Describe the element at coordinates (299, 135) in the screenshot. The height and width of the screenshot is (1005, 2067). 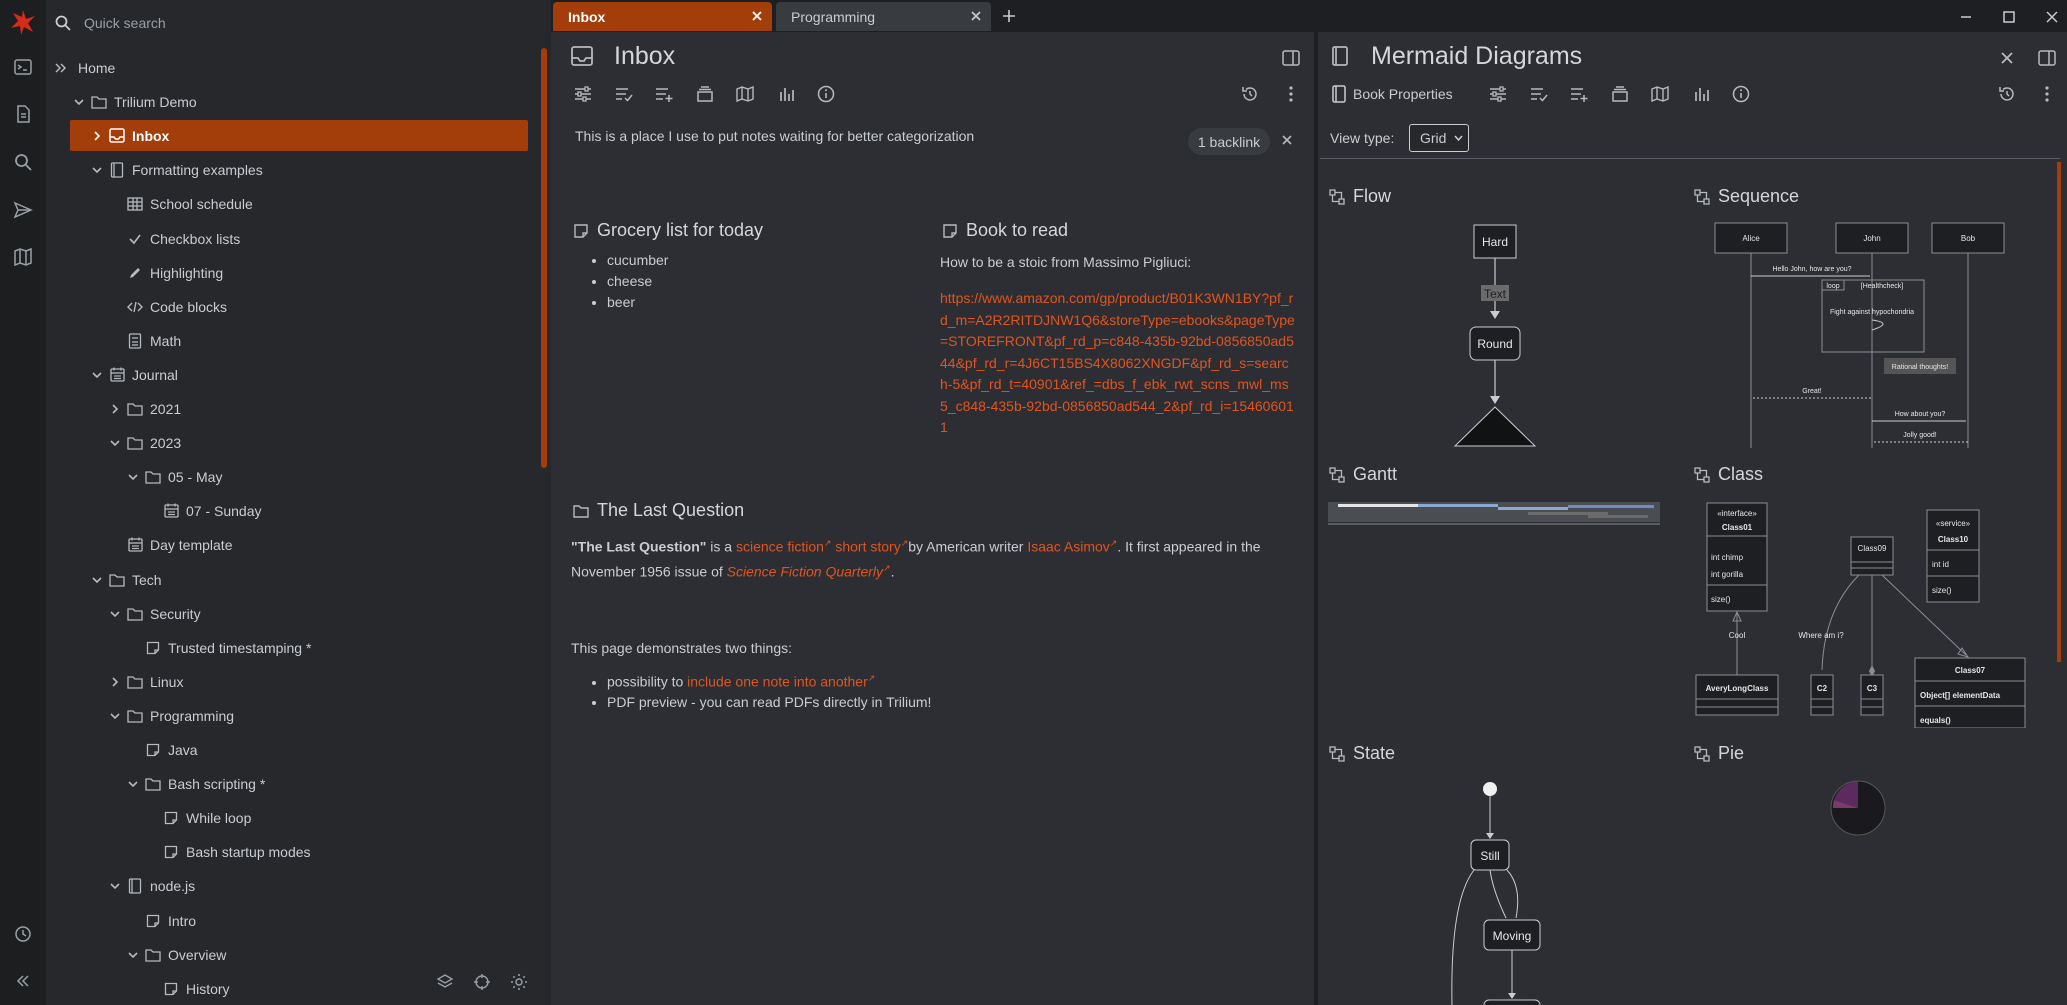
I see `tree-item-inbox: Inbox` at that location.